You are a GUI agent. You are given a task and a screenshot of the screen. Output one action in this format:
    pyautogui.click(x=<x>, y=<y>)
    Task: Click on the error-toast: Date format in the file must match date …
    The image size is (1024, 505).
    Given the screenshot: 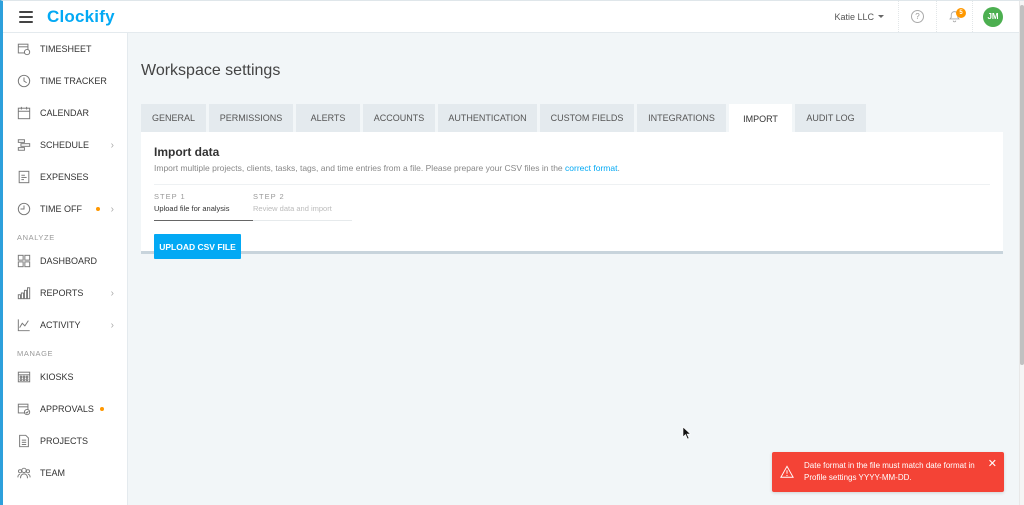 What is the action you would take?
    pyautogui.click(x=888, y=472)
    